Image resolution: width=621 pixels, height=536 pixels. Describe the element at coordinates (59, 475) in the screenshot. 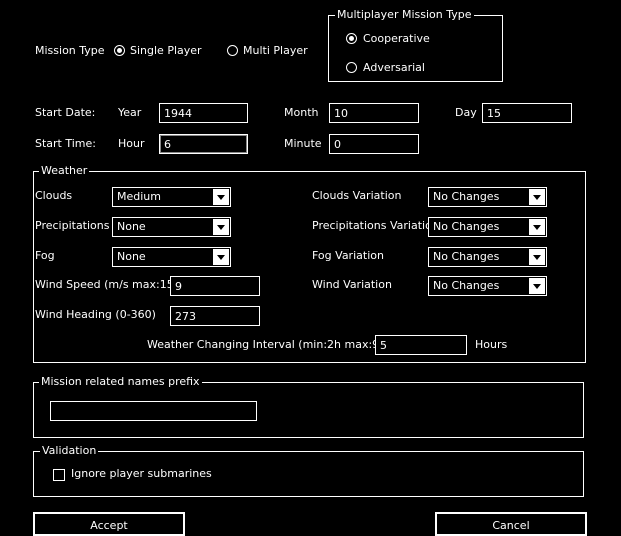

I see `ignore-submarines-checkbox` at that location.